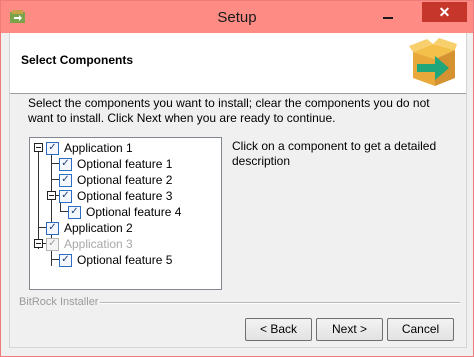 This screenshot has width=474, height=357. What do you see at coordinates (278, 329) in the screenshot?
I see `back-button: < Back` at bounding box center [278, 329].